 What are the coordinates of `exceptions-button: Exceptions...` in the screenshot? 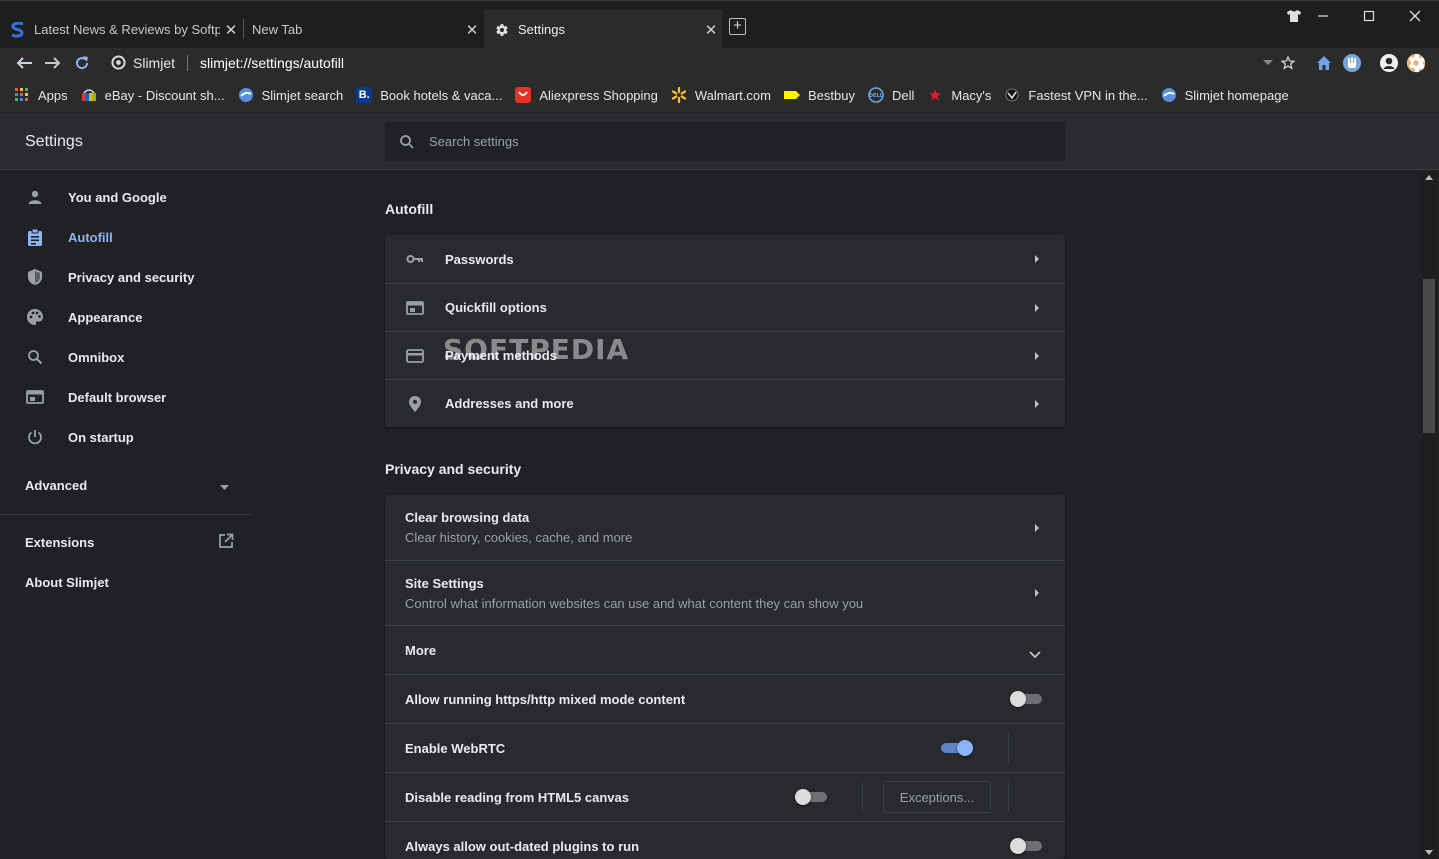 It's located at (937, 797).